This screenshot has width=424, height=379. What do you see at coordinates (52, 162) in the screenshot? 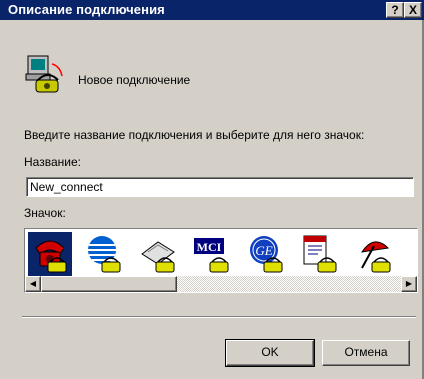
I see `name-label: Название:` at bounding box center [52, 162].